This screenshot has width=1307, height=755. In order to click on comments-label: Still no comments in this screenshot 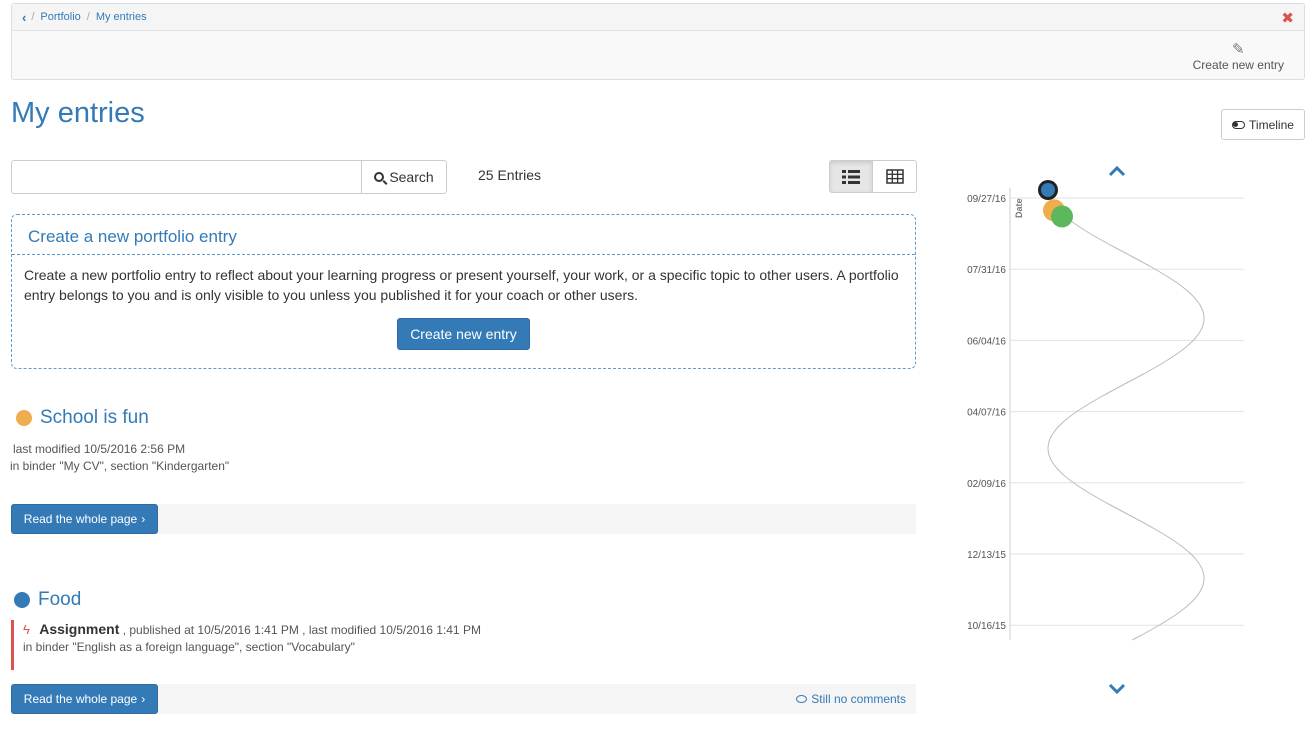, I will do `click(858, 699)`.